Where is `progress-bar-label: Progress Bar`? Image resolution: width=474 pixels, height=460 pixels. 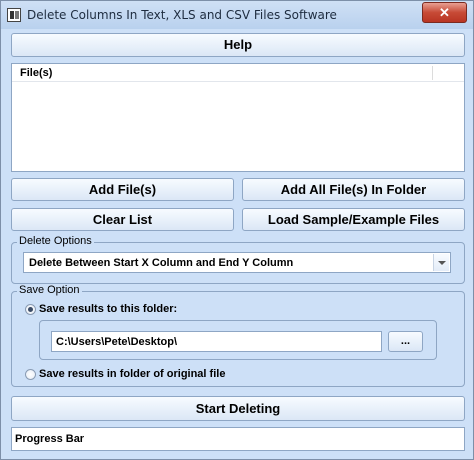
progress-bar-label: Progress Bar is located at coordinates (50, 439).